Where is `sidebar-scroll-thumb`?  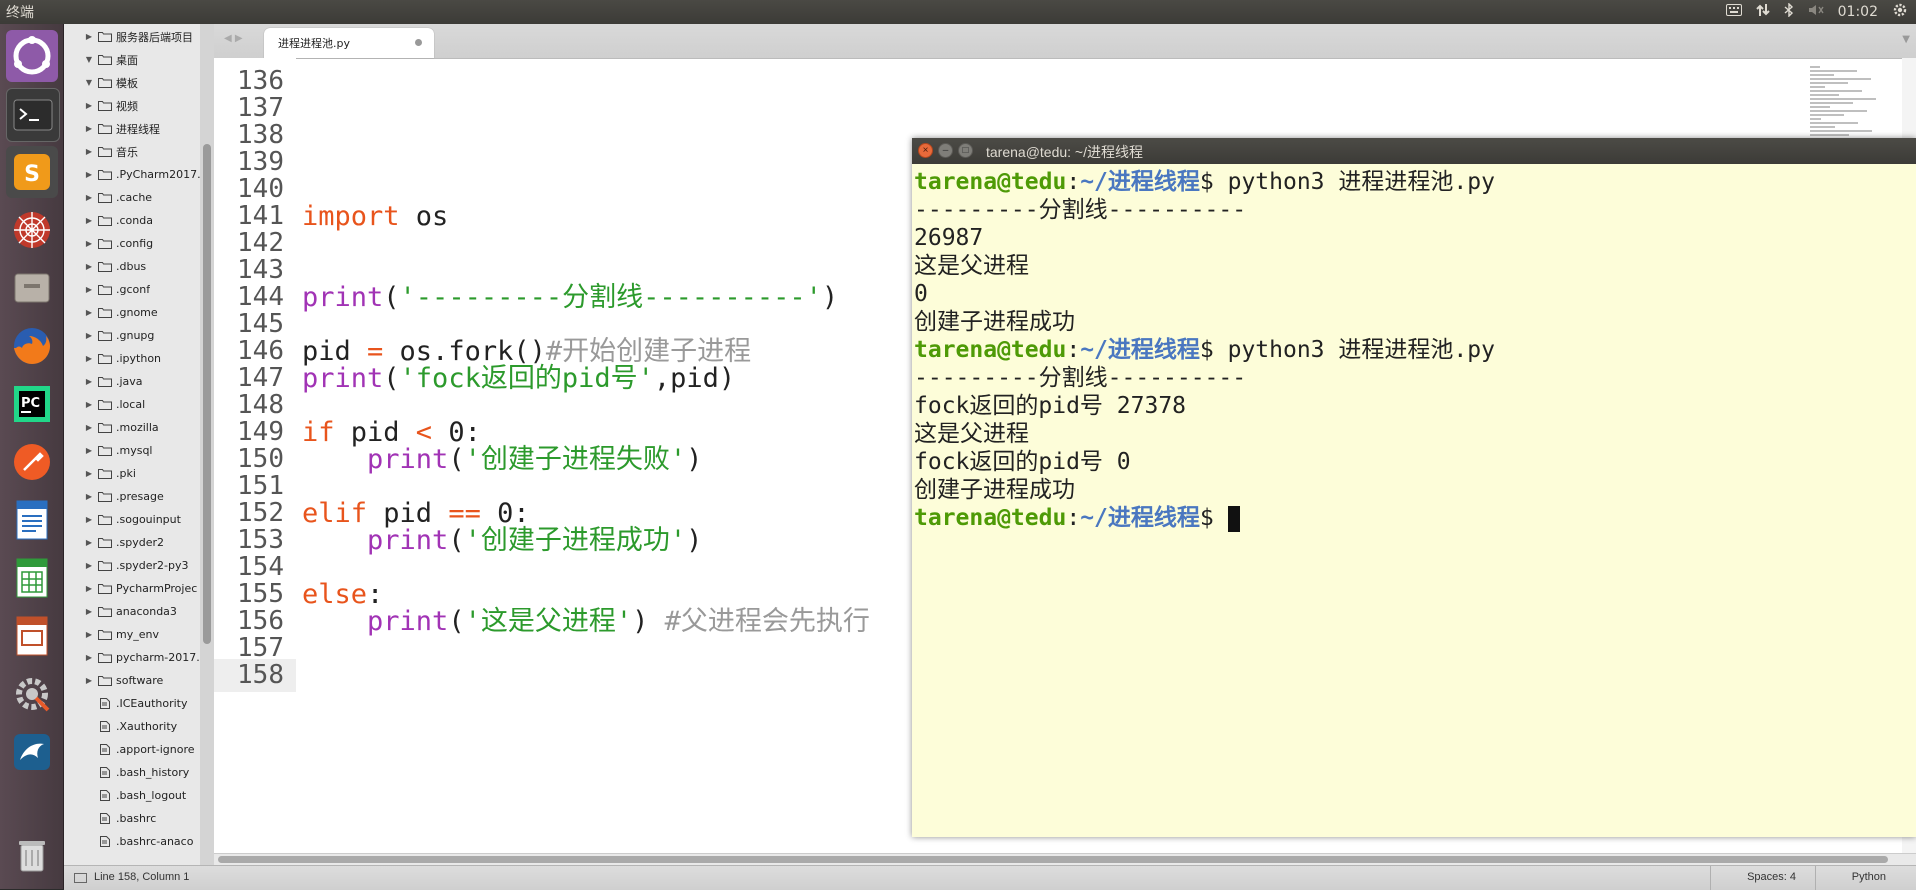 sidebar-scroll-thumb is located at coordinates (207, 394).